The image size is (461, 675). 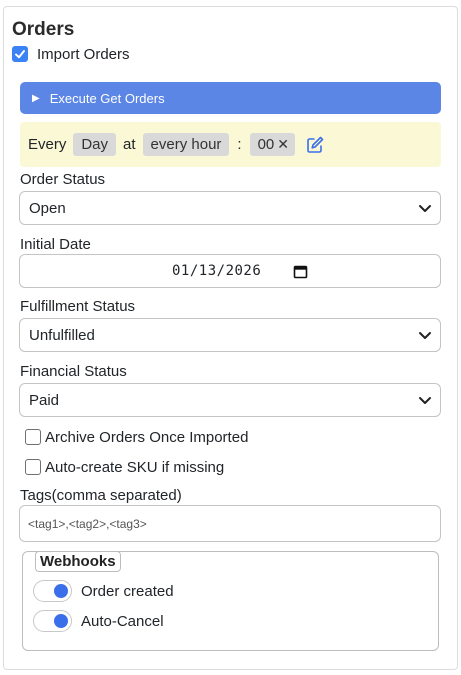 What do you see at coordinates (63, 179) in the screenshot?
I see `order-status-label: Order Status` at bounding box center [63, 179].